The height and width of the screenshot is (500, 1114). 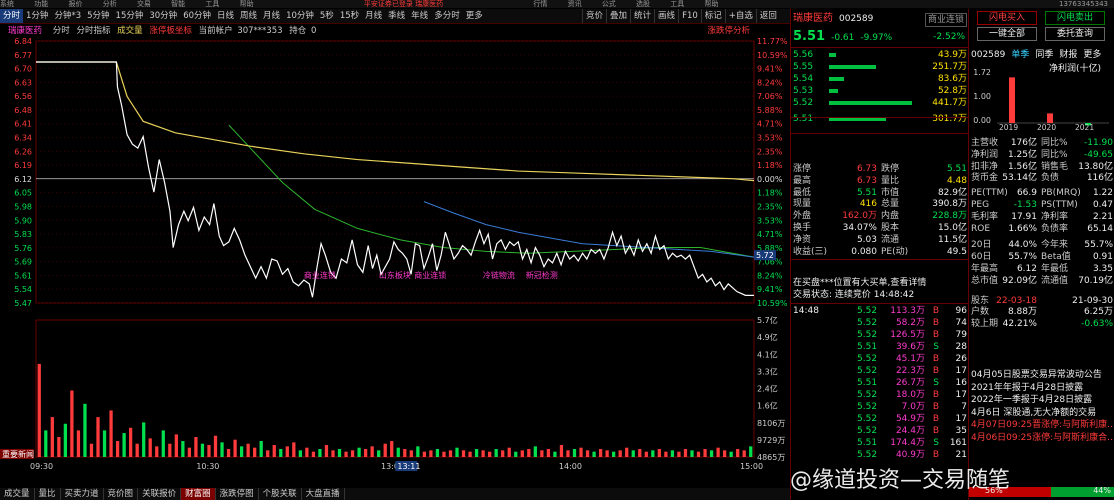 I want to click on concept-annotation: 山东板块, so click(x=395, y=275).